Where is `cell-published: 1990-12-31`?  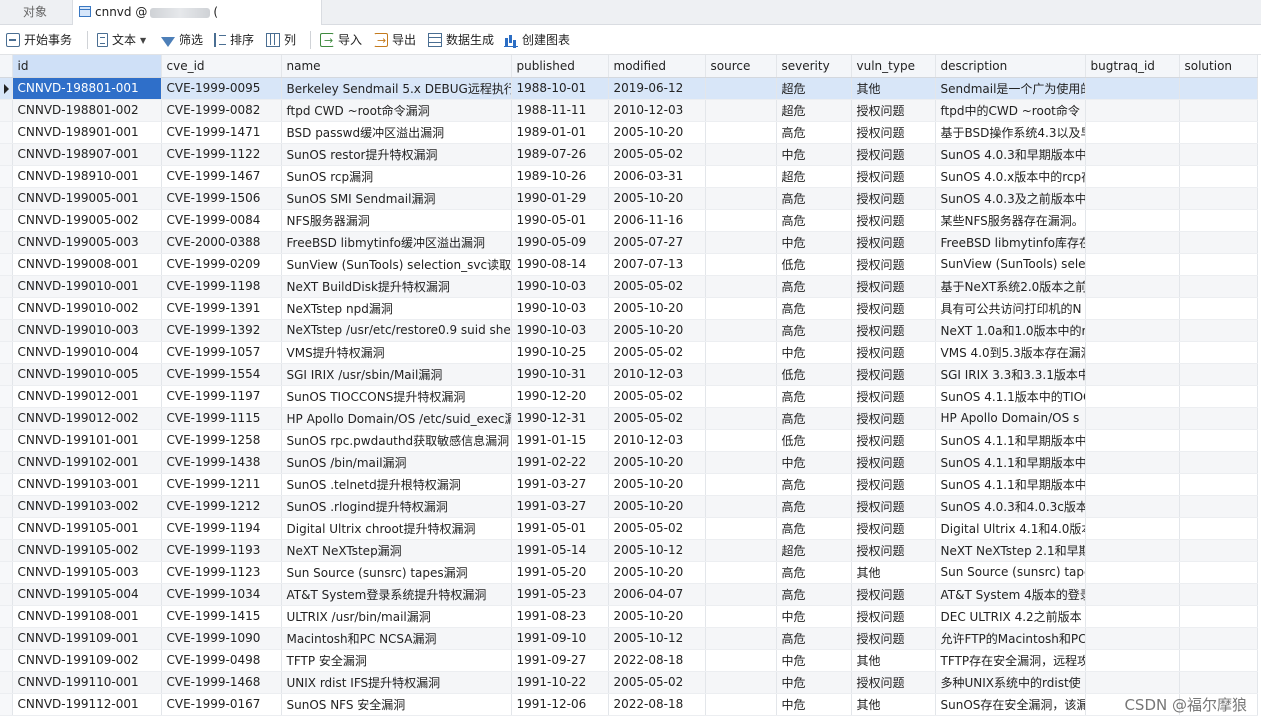
cell-published: 1990-12-31 is located at coordinates (560, 418).